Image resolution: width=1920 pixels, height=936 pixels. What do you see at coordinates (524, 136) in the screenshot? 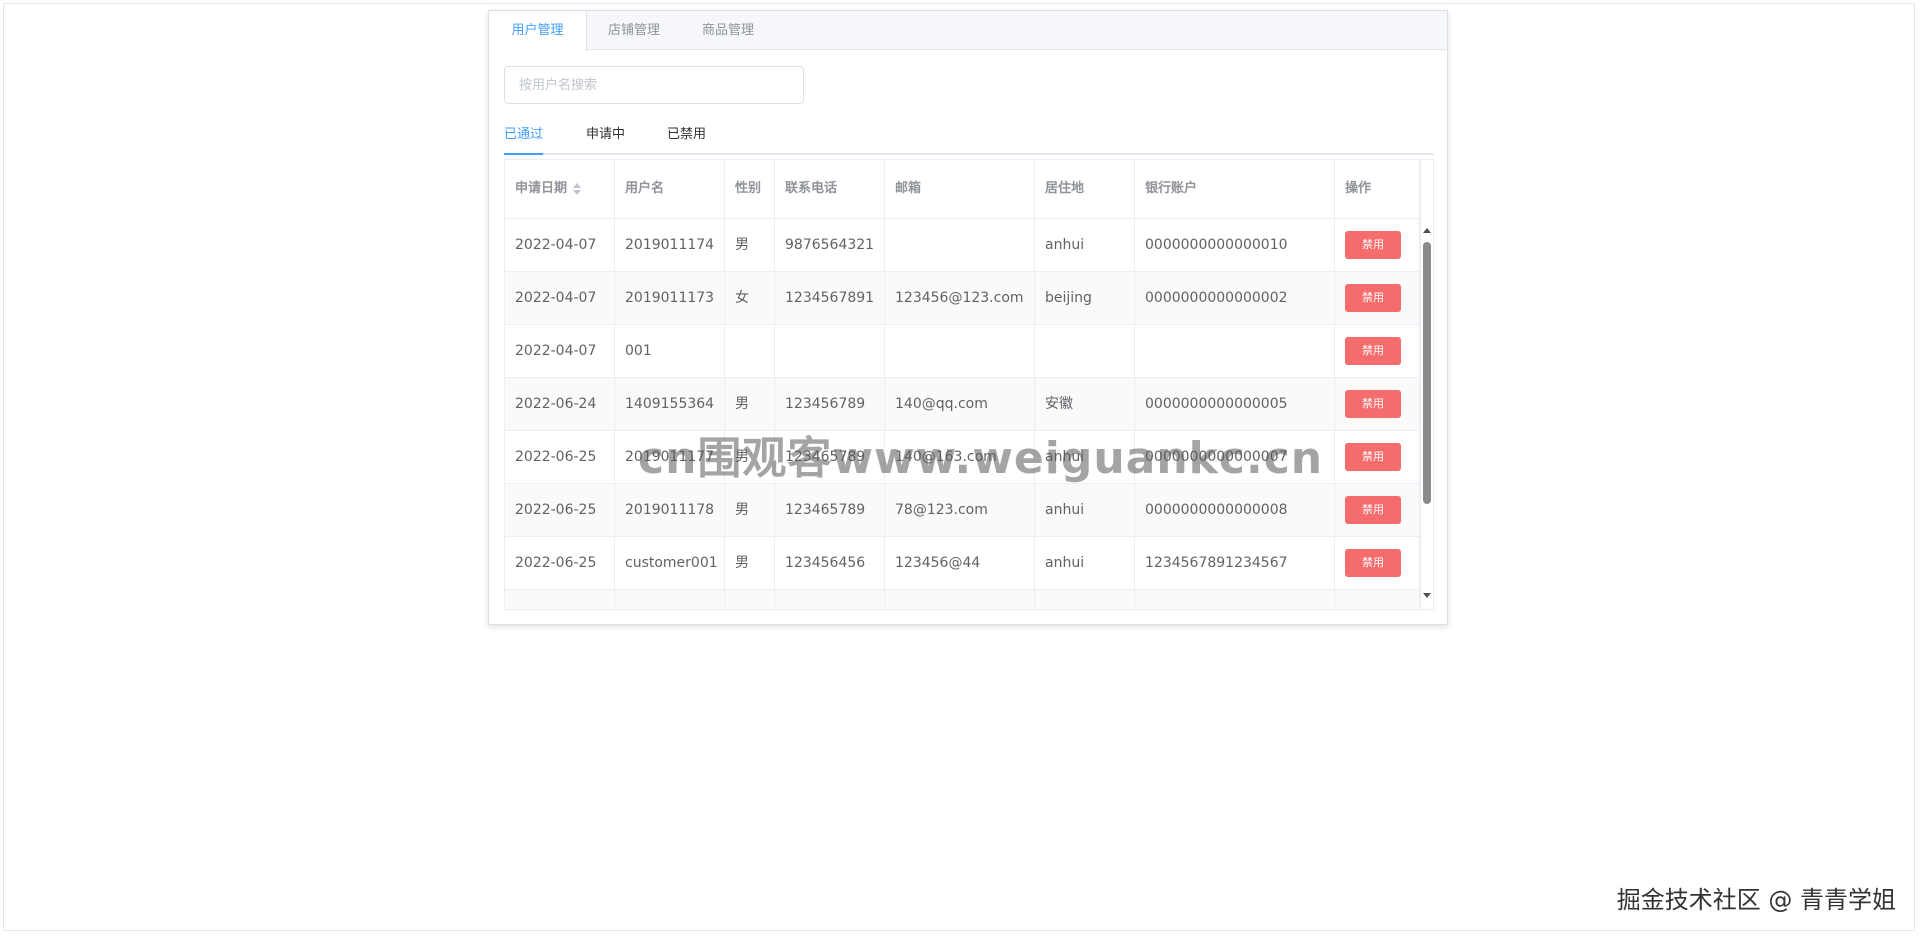
I see `sub-tab-approved: 已通过` at bounding box center [524, 136].